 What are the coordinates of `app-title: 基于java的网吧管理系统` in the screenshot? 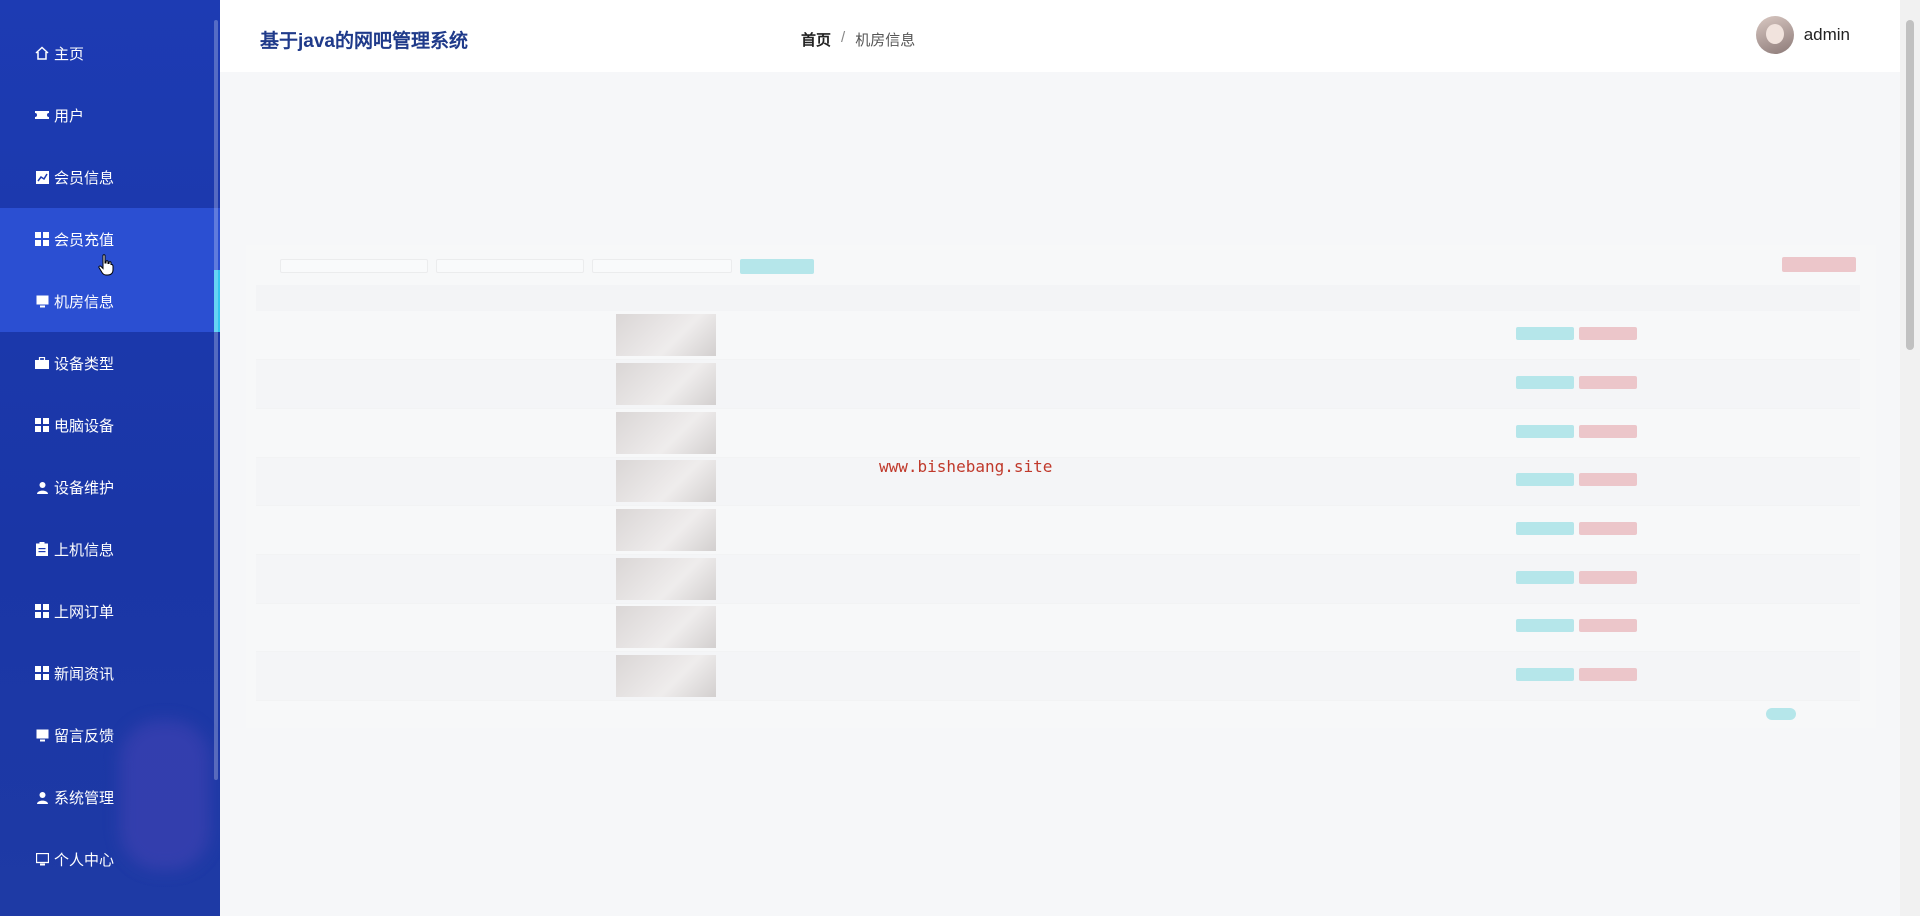 It's located at (364, 41).